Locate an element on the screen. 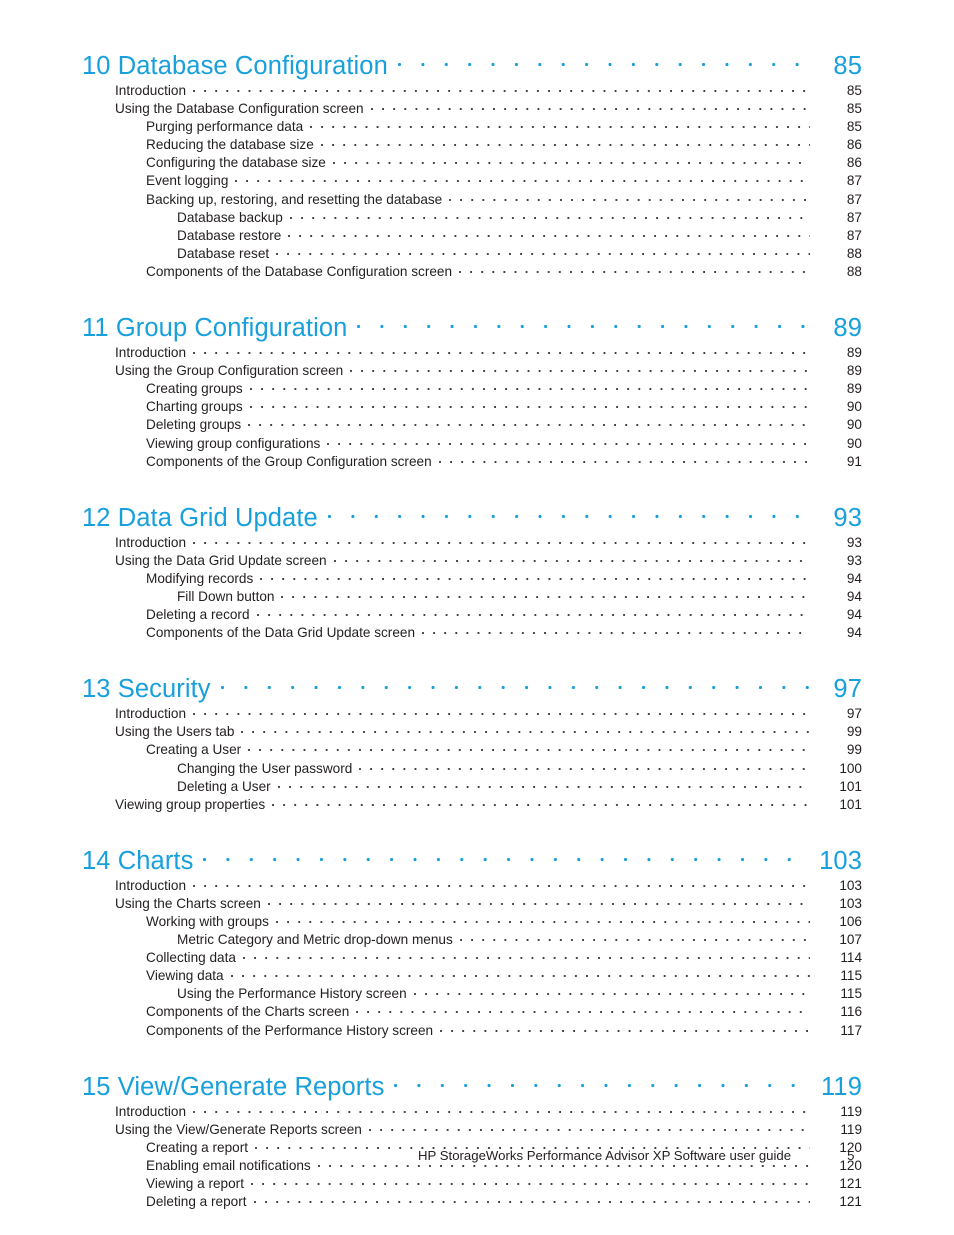 The height and width of the screenshot is (1235, 954). toc-chapter-heading: 13 Security 97 is located at coordinates (472, 687).